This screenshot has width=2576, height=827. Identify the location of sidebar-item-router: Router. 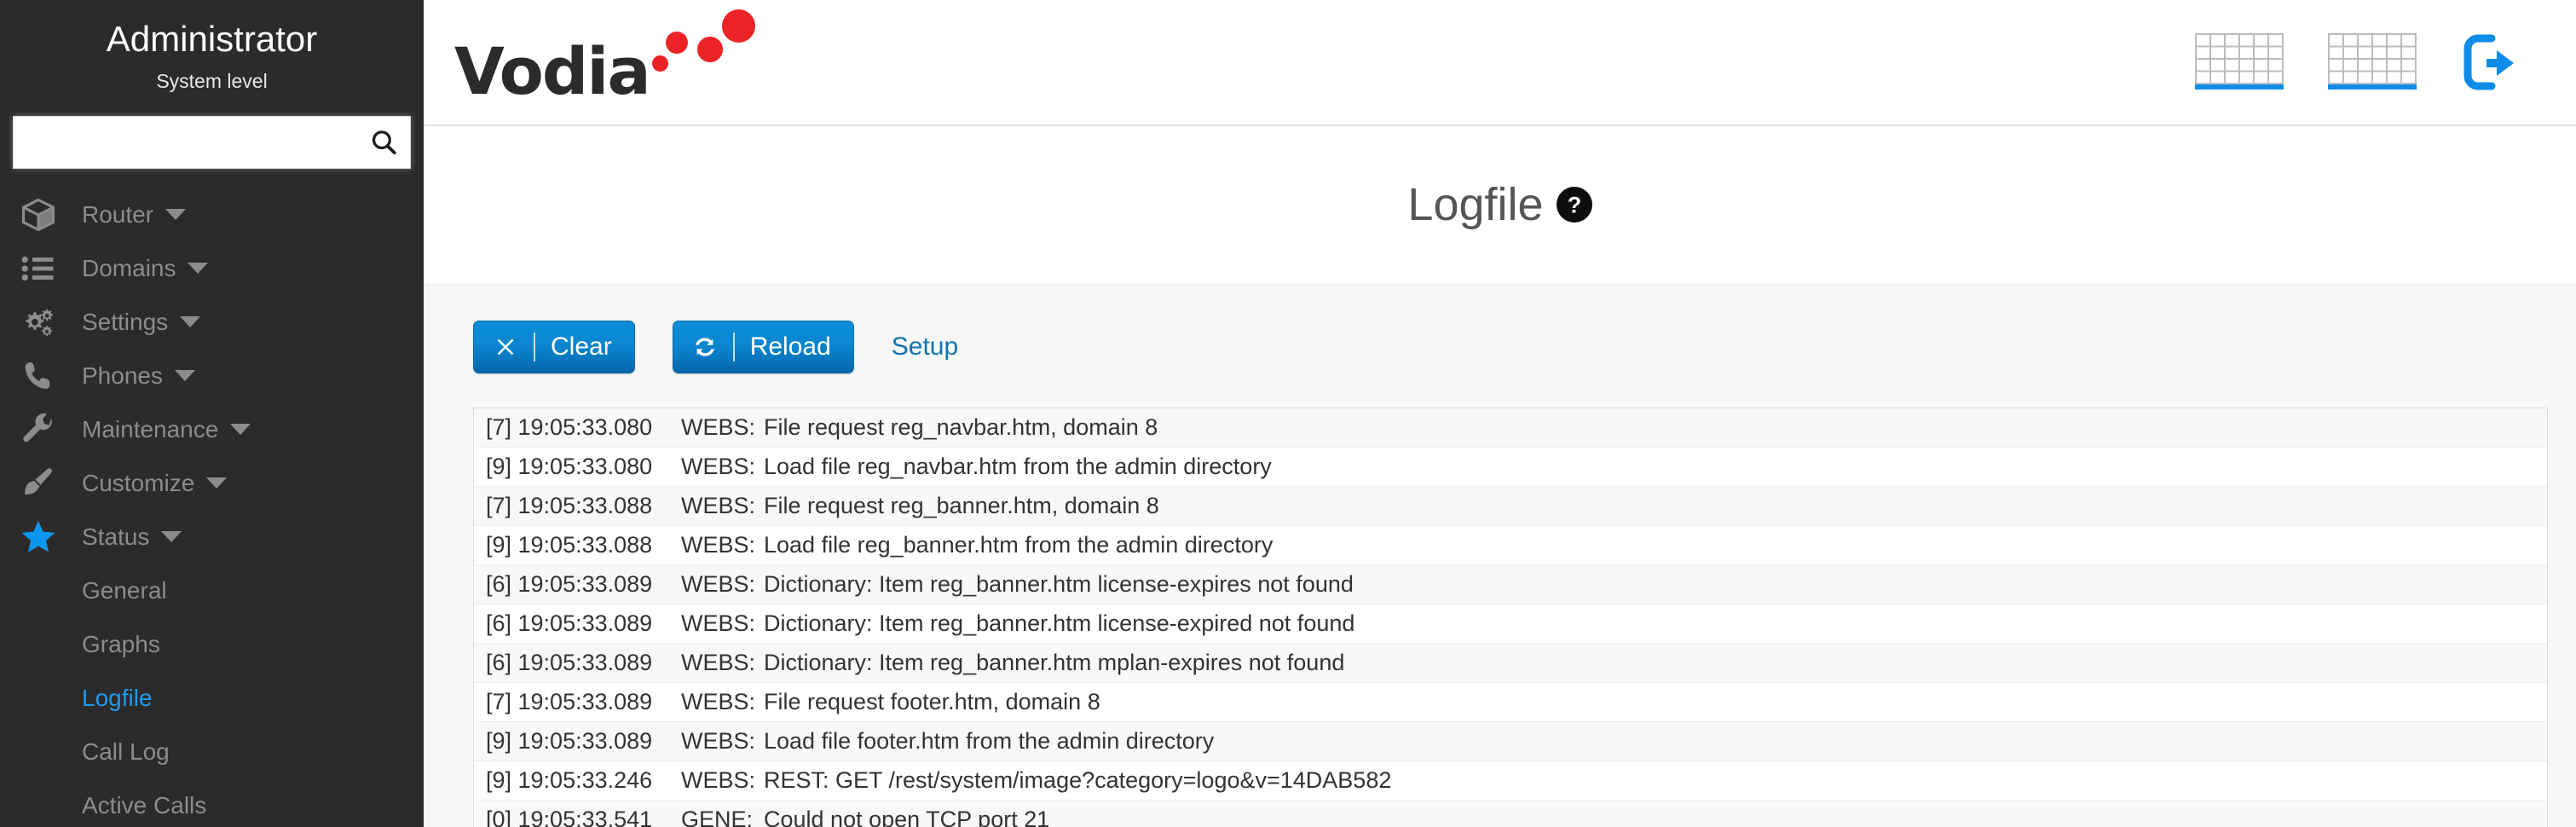
(212, 214).